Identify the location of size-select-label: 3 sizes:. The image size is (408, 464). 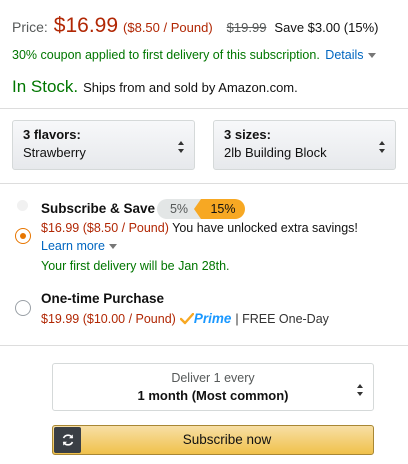
(247, 134).